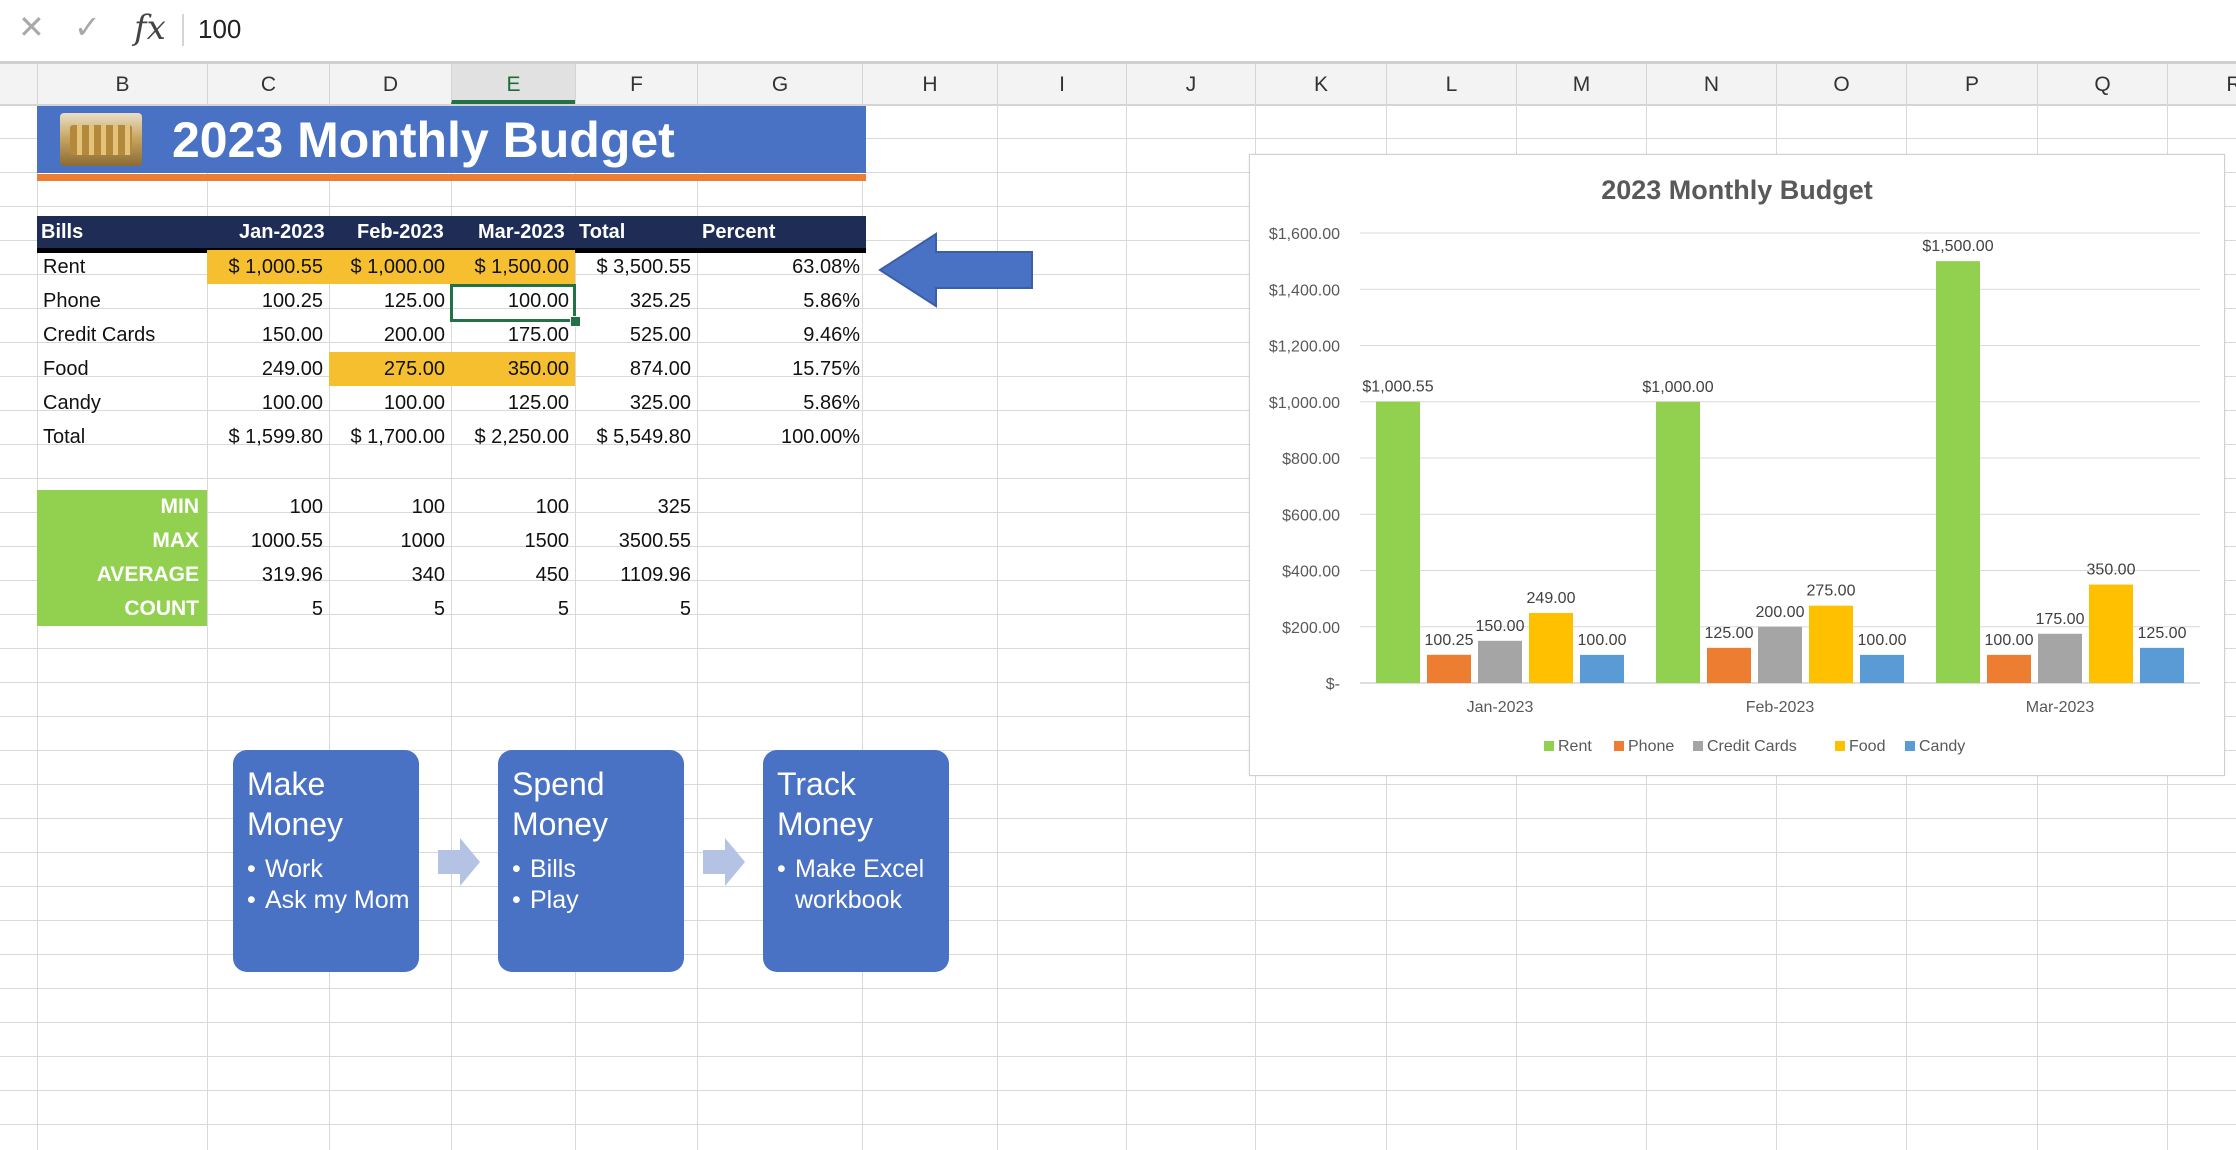 The height and width of the screenshot is (1150, 2236). I want to click on header-total: Total, so click(602, 232).